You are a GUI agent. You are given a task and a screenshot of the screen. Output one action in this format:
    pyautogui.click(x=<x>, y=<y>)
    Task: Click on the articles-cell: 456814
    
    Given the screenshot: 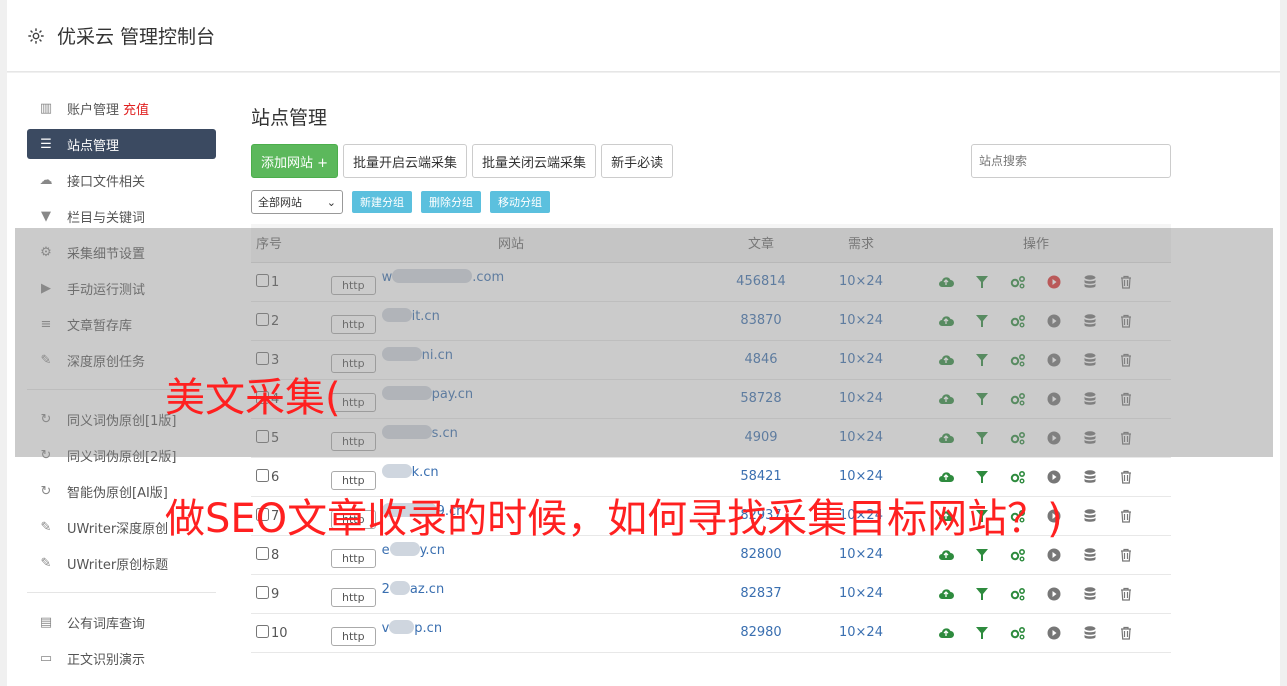 What is the action you would take?
    pyautogui.click(x=761, y=282)
    